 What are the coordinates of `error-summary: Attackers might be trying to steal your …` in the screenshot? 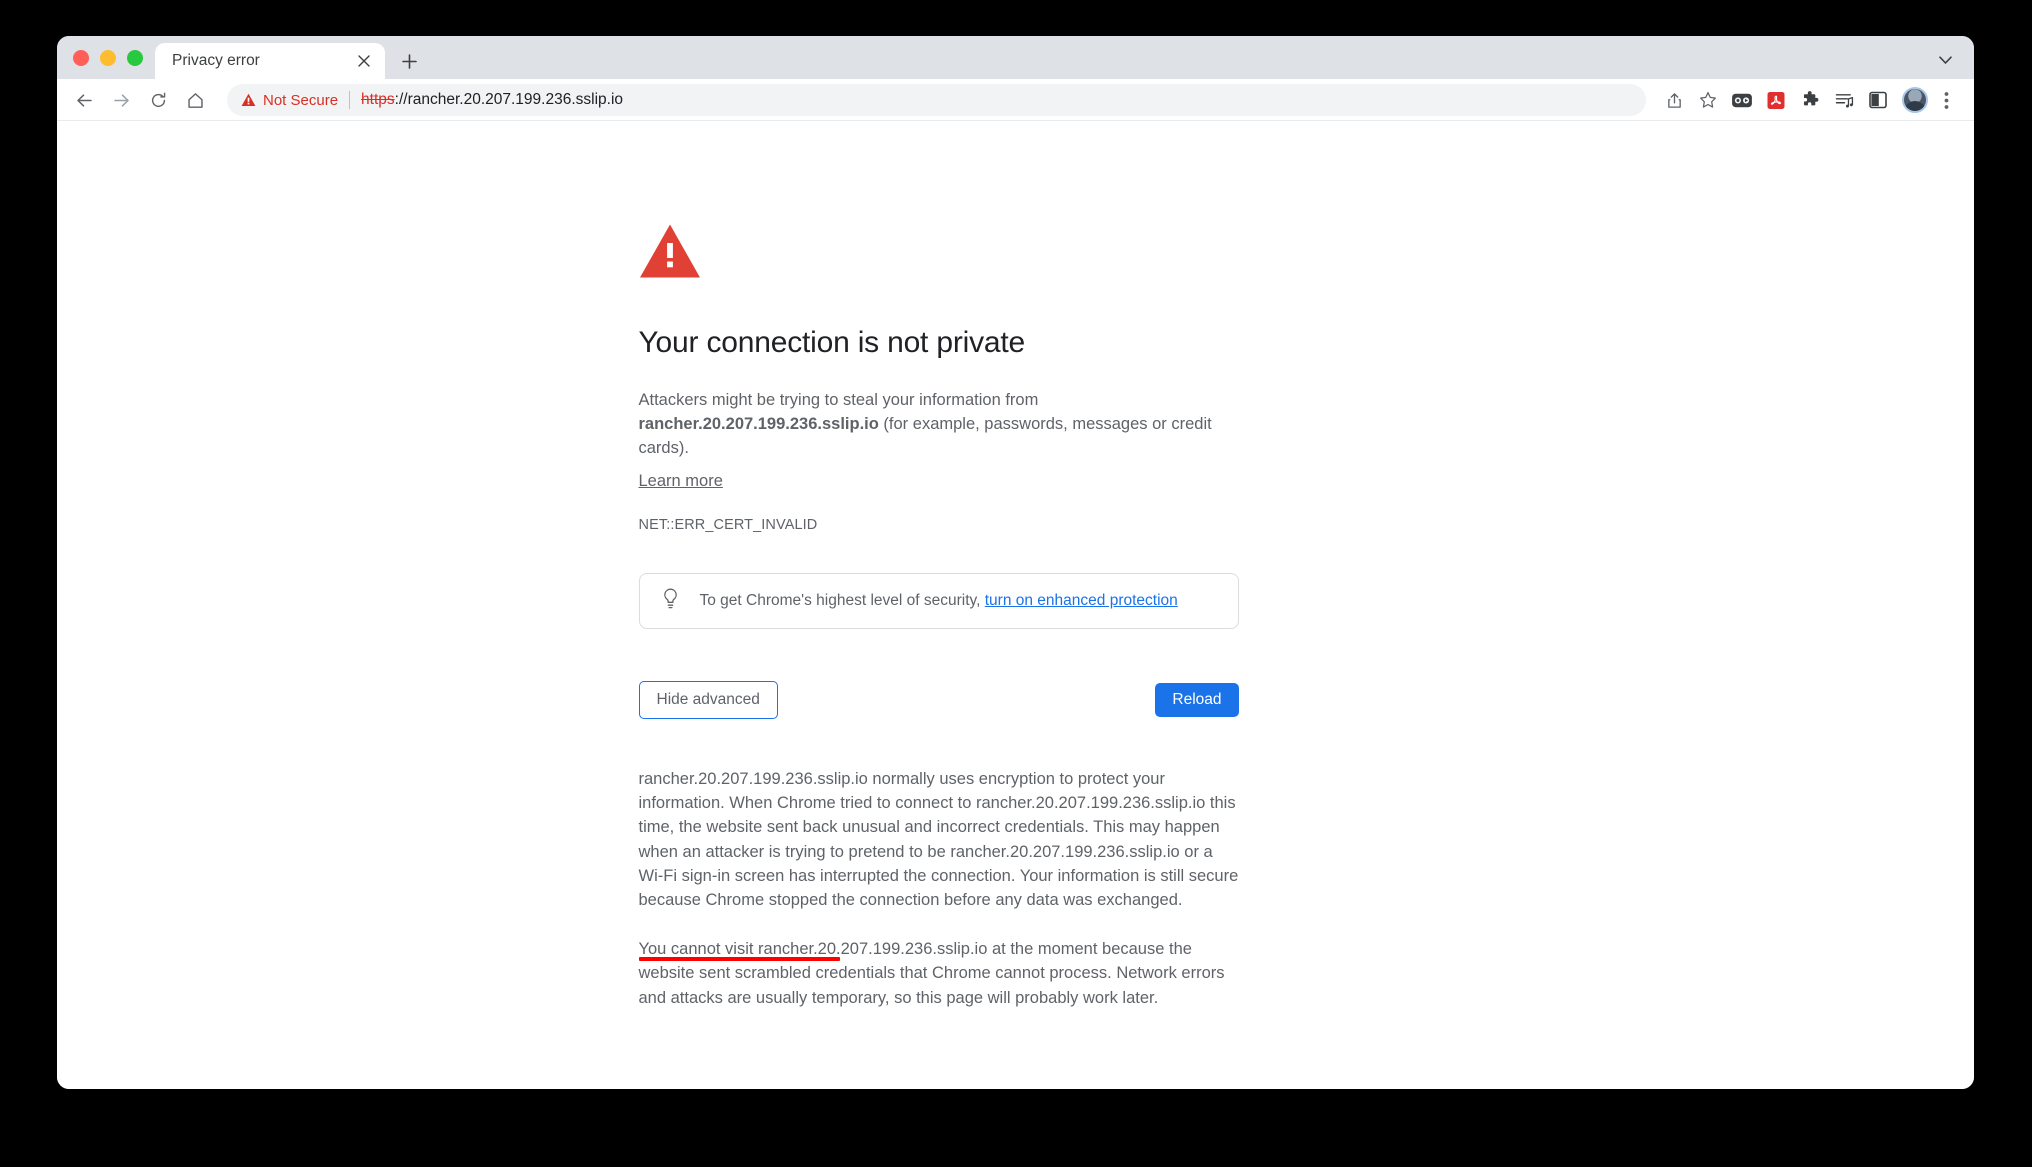 It's located at (939, 424).